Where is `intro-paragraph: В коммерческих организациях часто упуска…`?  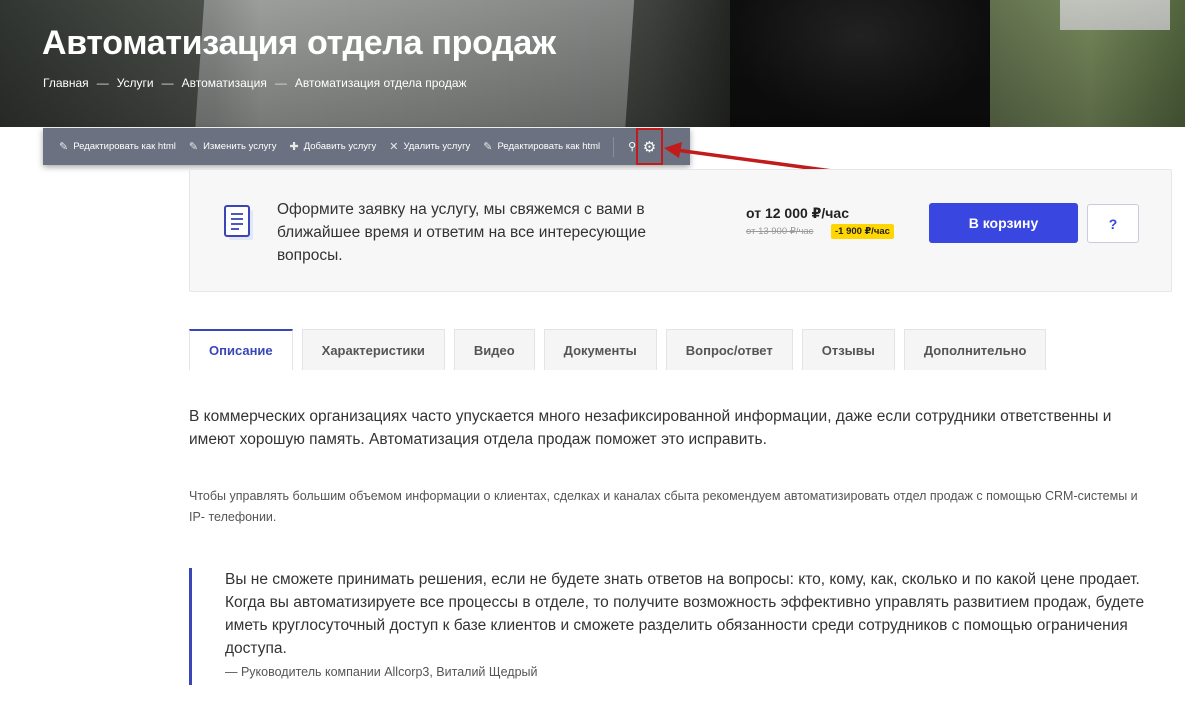
intro-paragraph: В коммерческих организациях часто упуска… is located at coordinates (650, 428).